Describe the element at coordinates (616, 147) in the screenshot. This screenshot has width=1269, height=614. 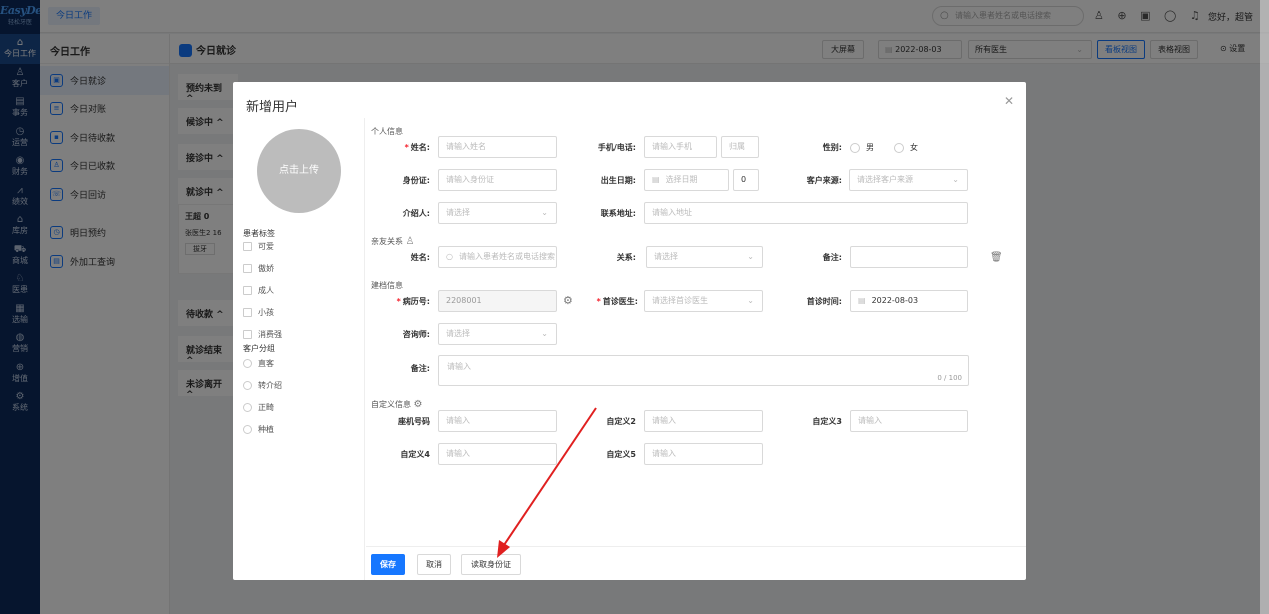
I see `phone-label: 手机/电话:` at that location.